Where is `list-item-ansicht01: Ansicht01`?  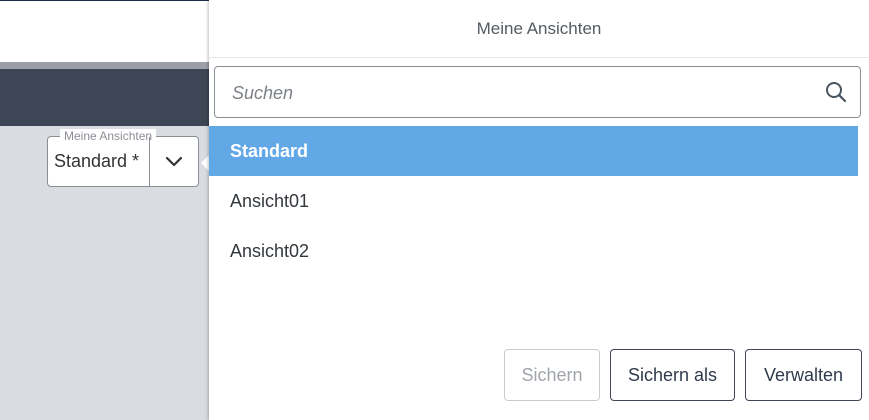
list-item-ansicht01: Ansicht01 is located at coordinates (533, 201).